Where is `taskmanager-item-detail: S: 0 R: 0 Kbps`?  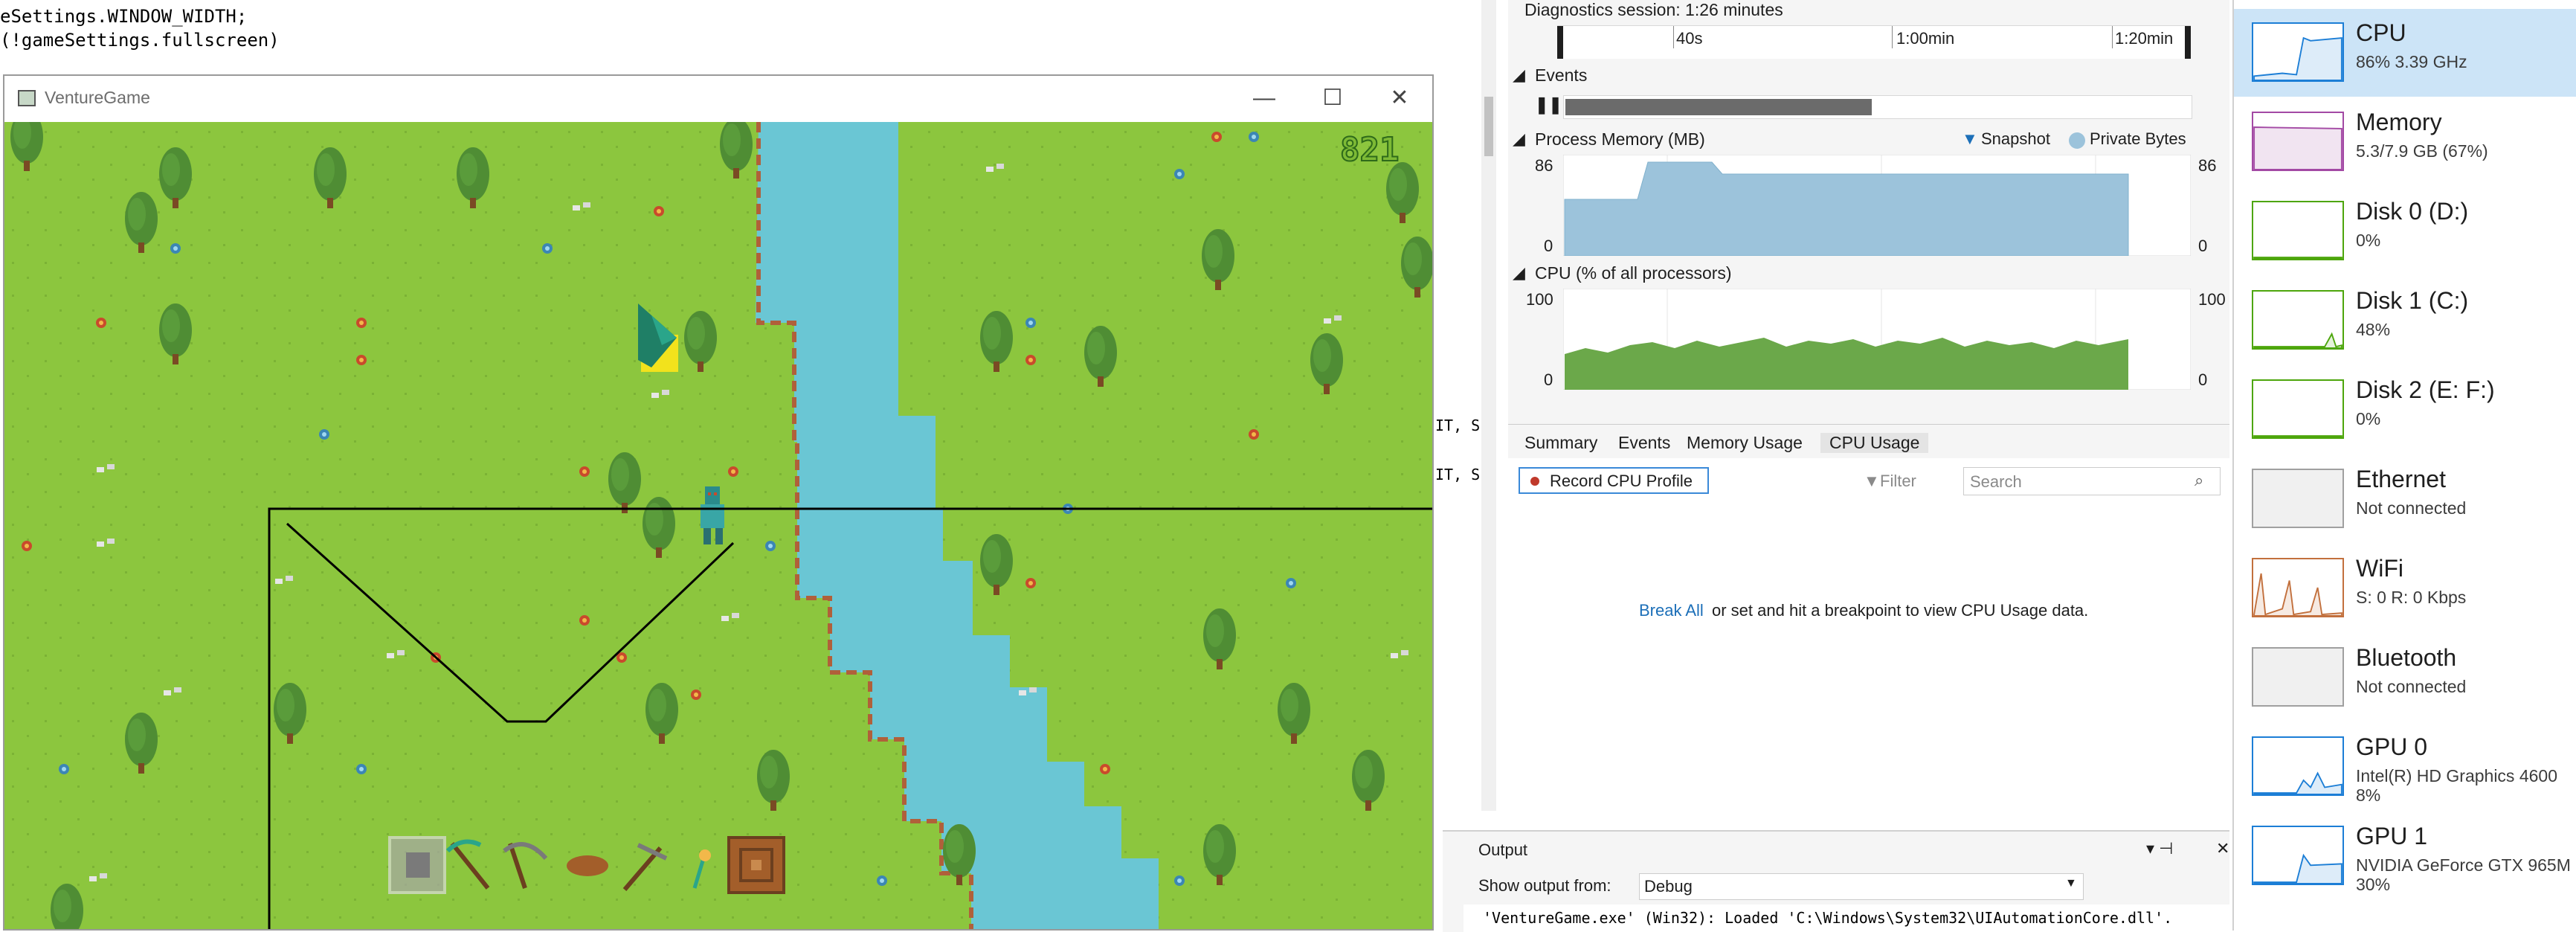
taskmanager-item-detail: S: 0 R: 0 Kbps is located at coordinates (2411, 597).